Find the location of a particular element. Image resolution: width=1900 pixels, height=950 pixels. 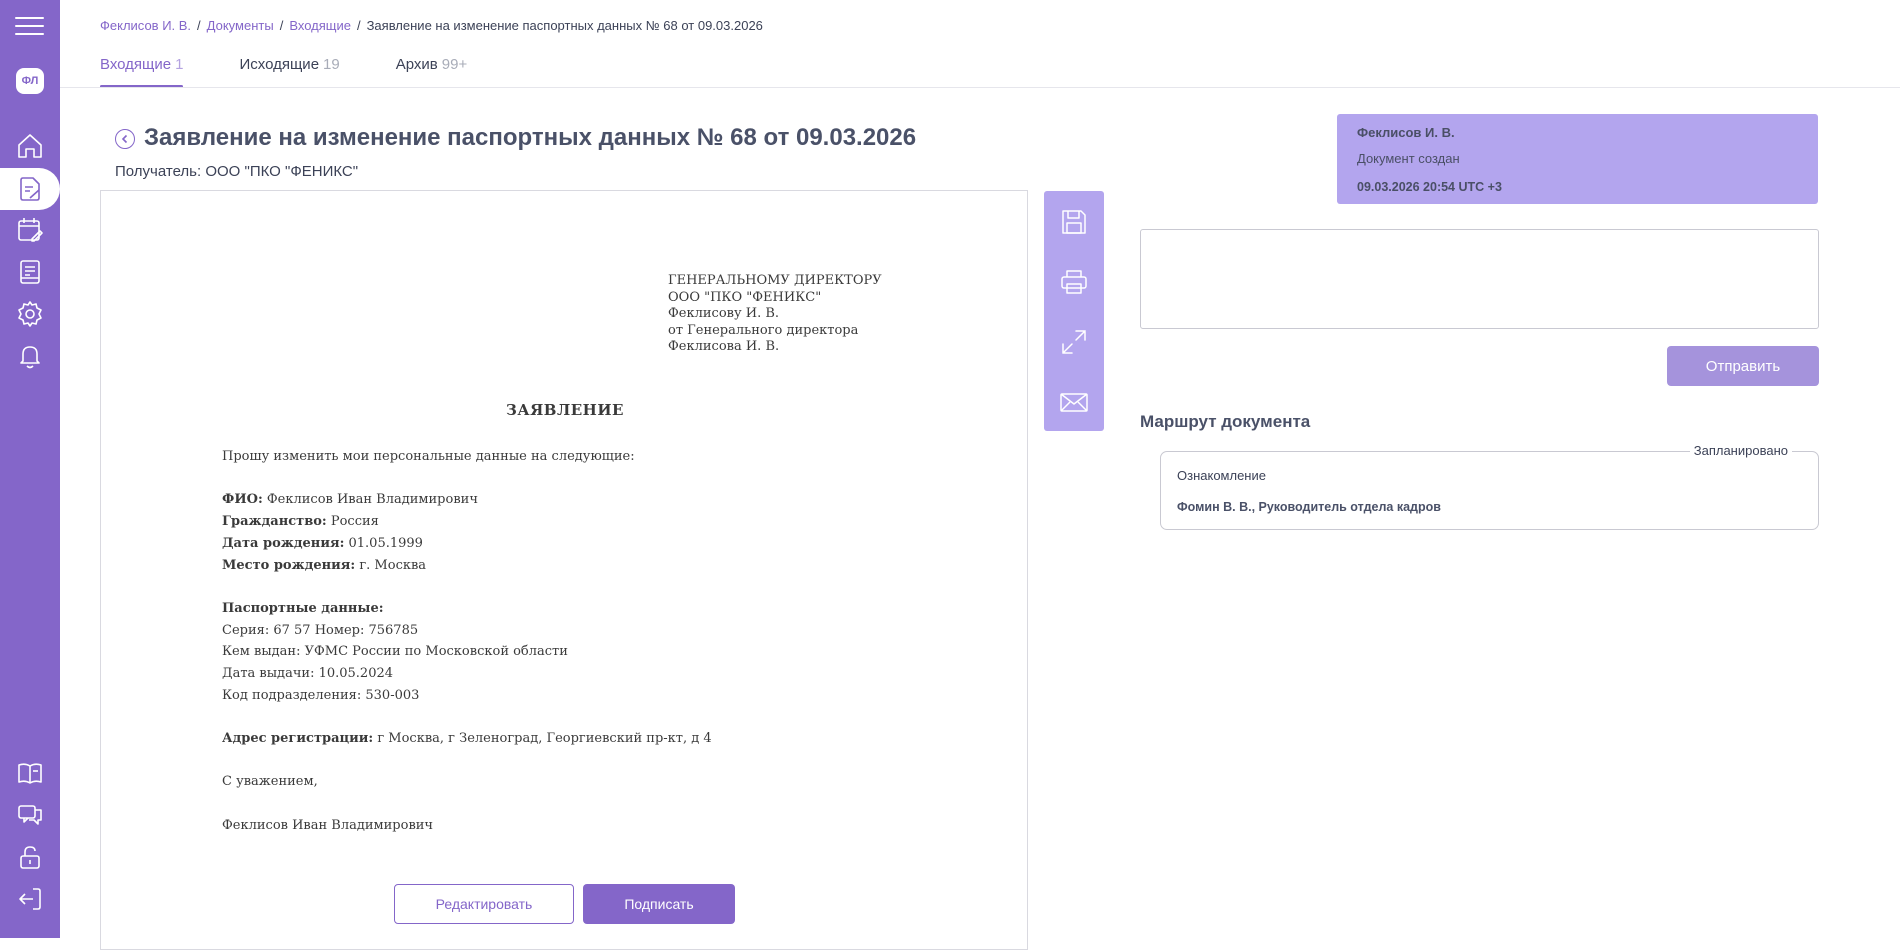

avatar: ФЛ is located at coordinates (30, 81).